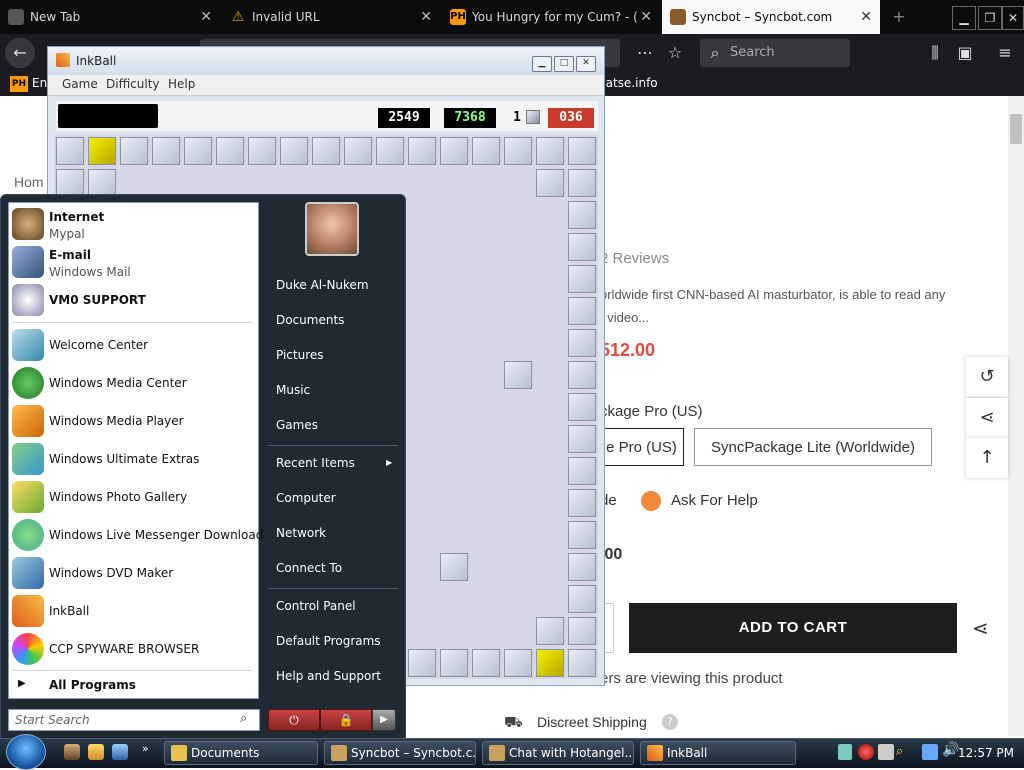  What do you see at coordinates (293, 390) in the screenshot?
I see `music-link: Music` at bounding box center [293, 390].